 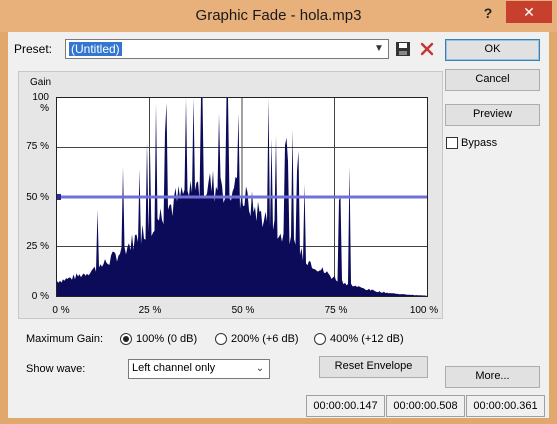 I want to click on help-button: ?, so click(x=488, y=14).